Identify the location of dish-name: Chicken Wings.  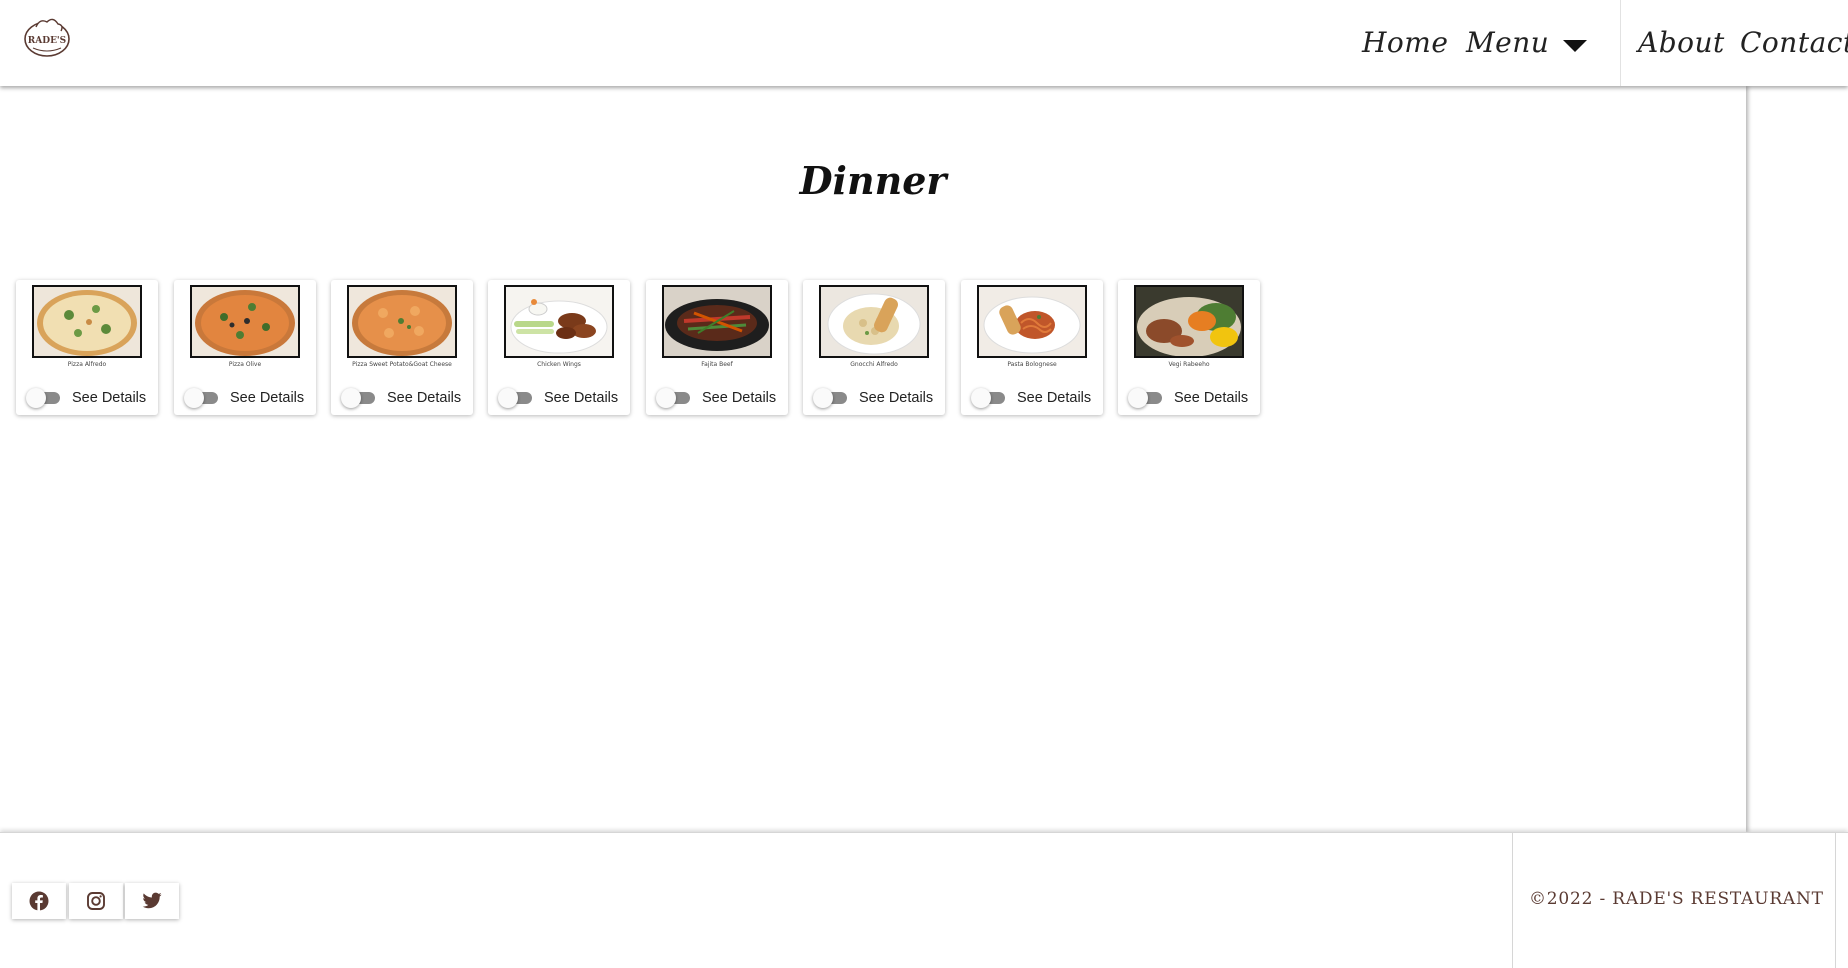
(559, 364).